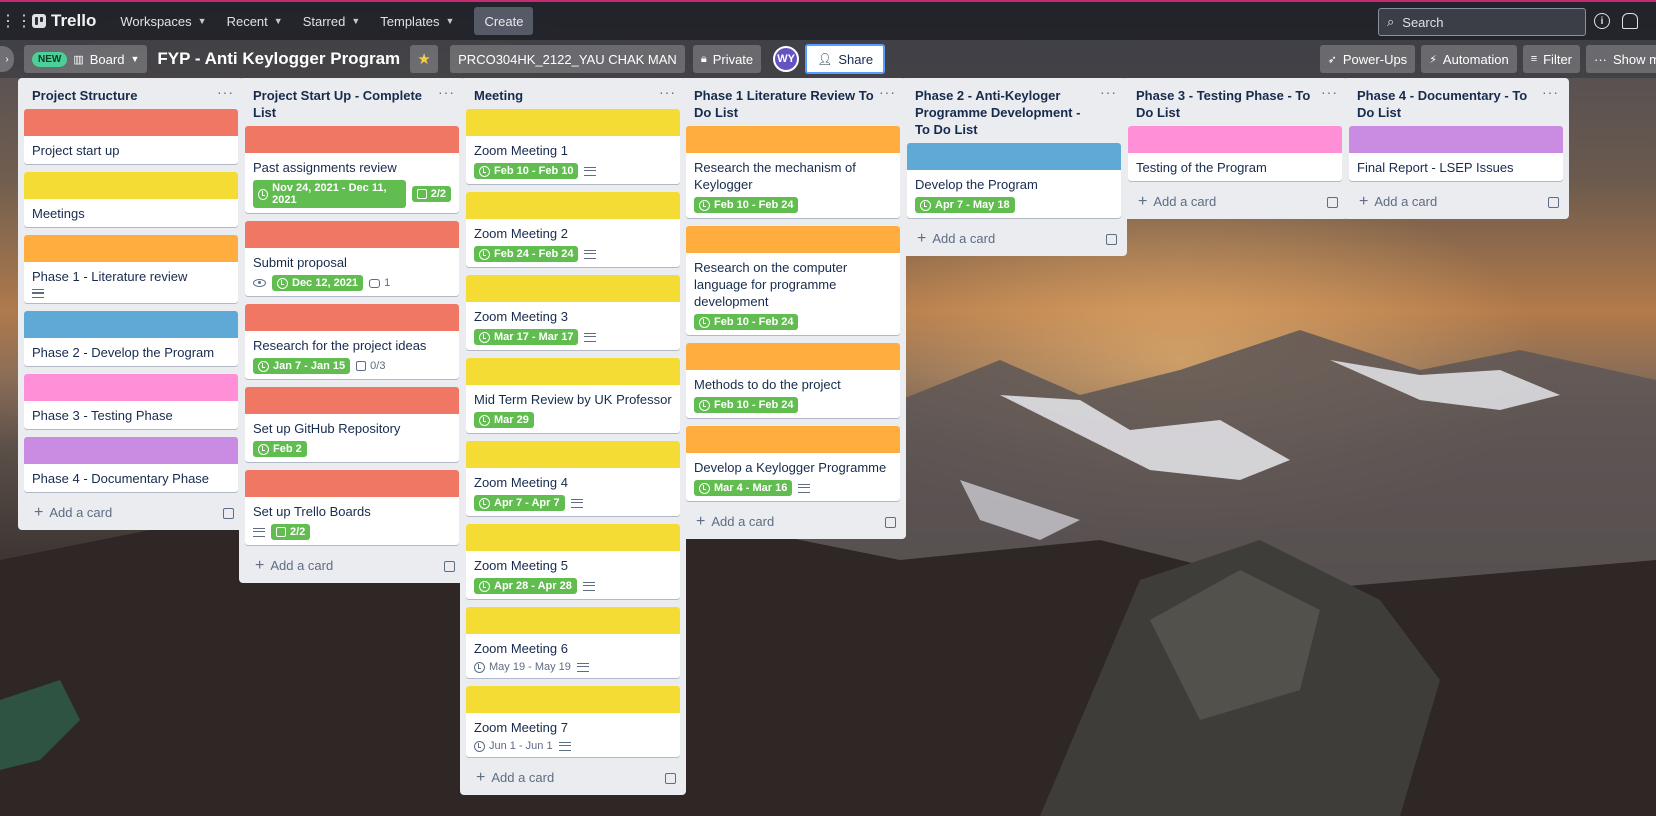 The height and width of the screenshot is (816, 1656). I want to click on card: Set up GitHub Repository Feb 2, so click(352, 424).